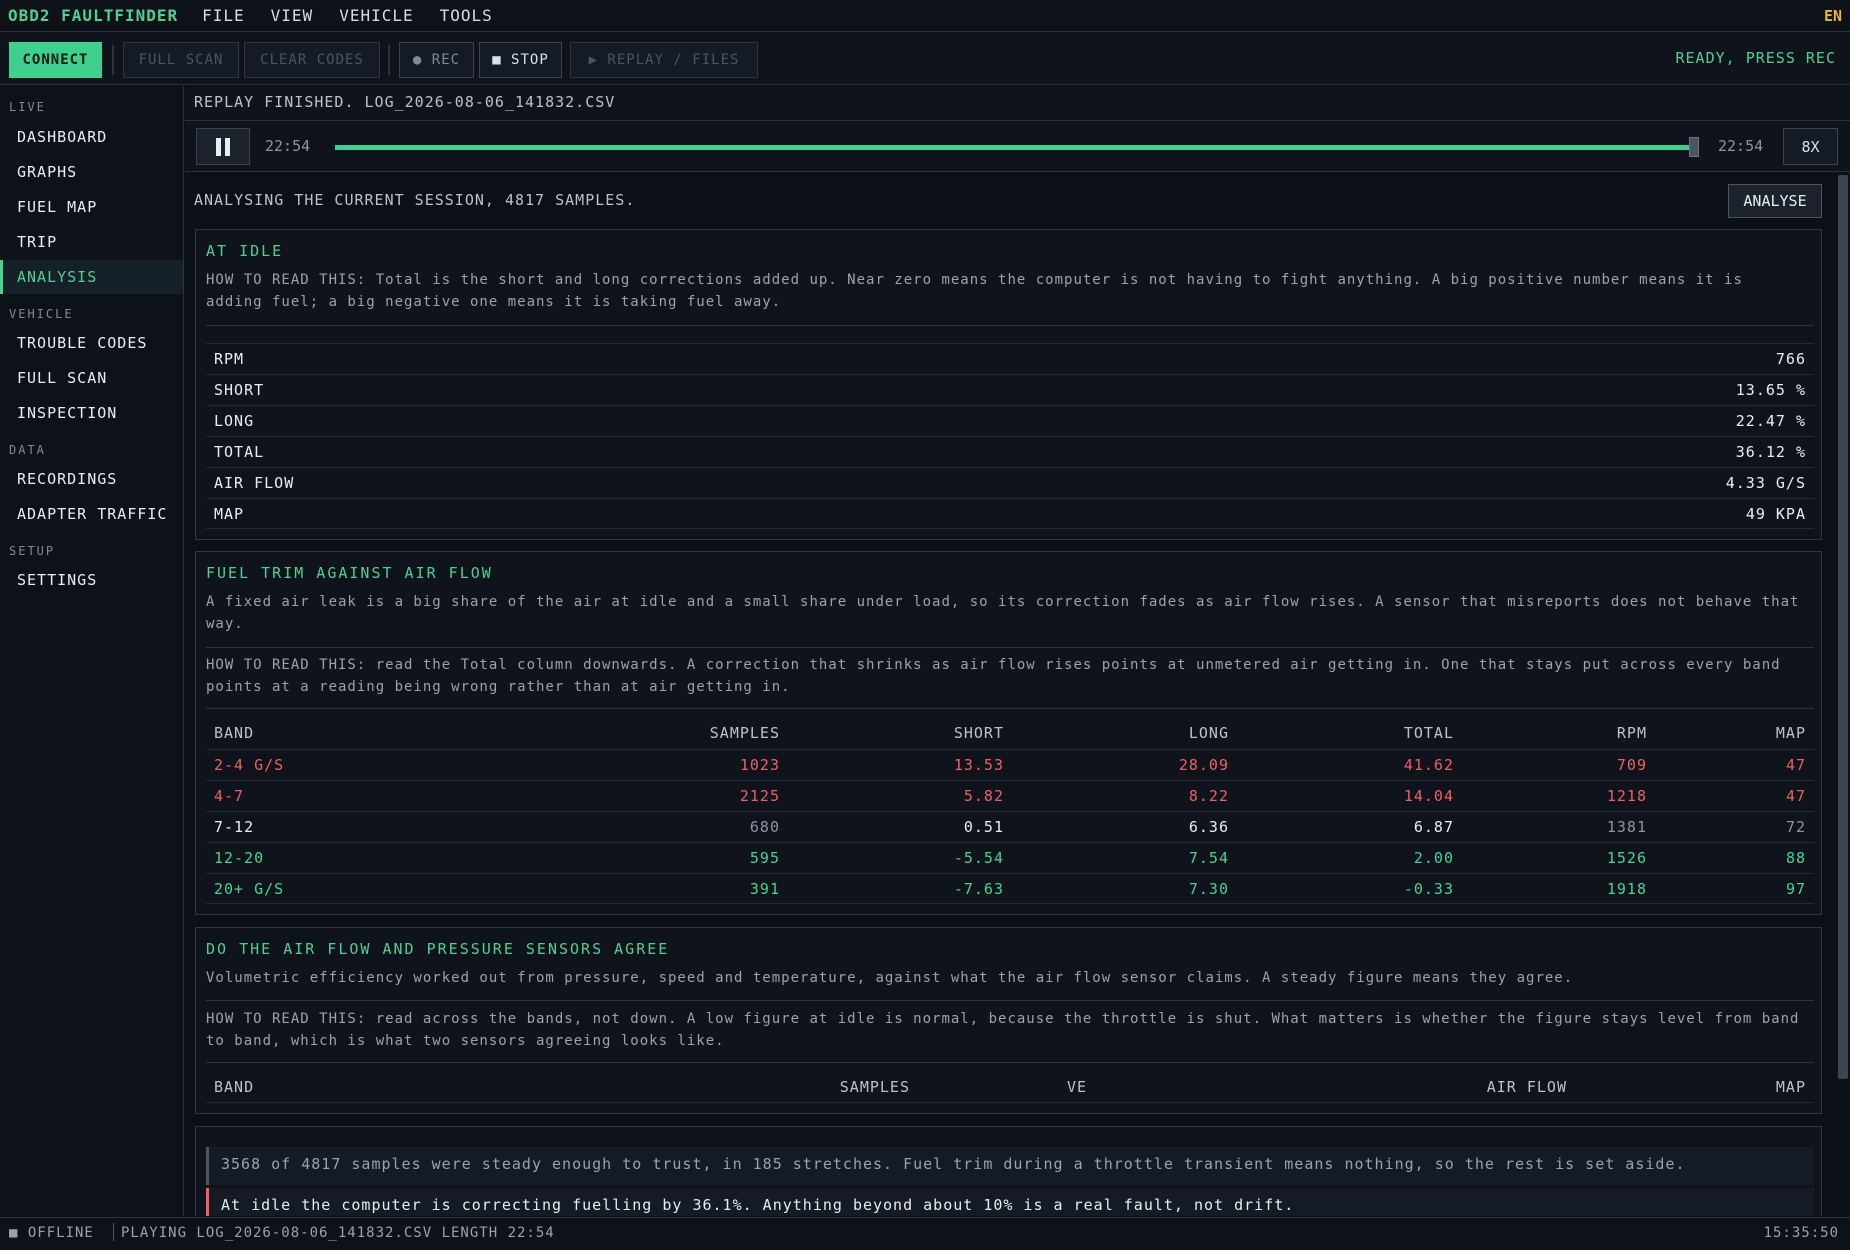 This screenshot has width=1850, height=1250. I want to click on idle-row-total: TOTAL 36.12 %, so click(1010, 451).